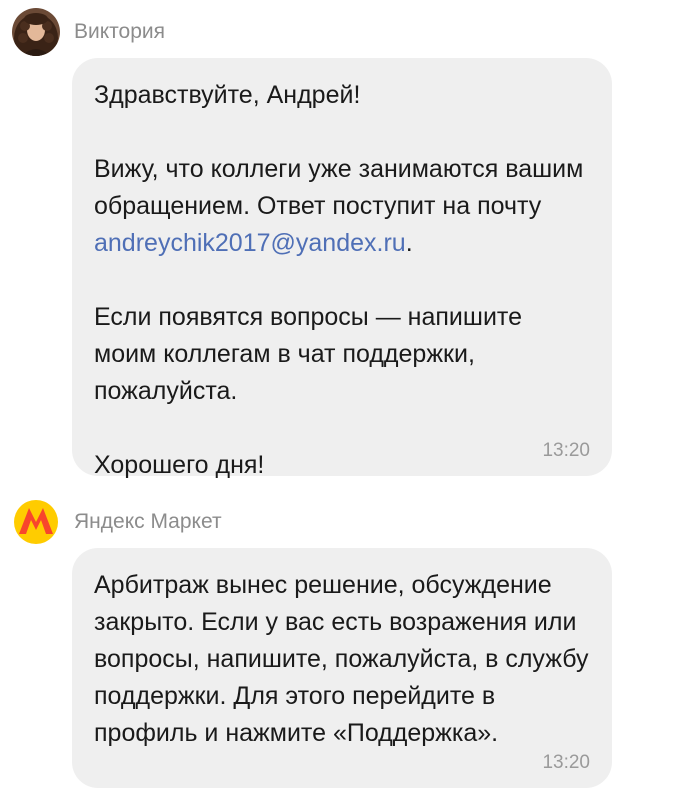 This screenshot has width=700, height=801. What do you see at coordinates (409, 243) in the screenshot?
I see `message-text: .` at bounding box center [409, 243].